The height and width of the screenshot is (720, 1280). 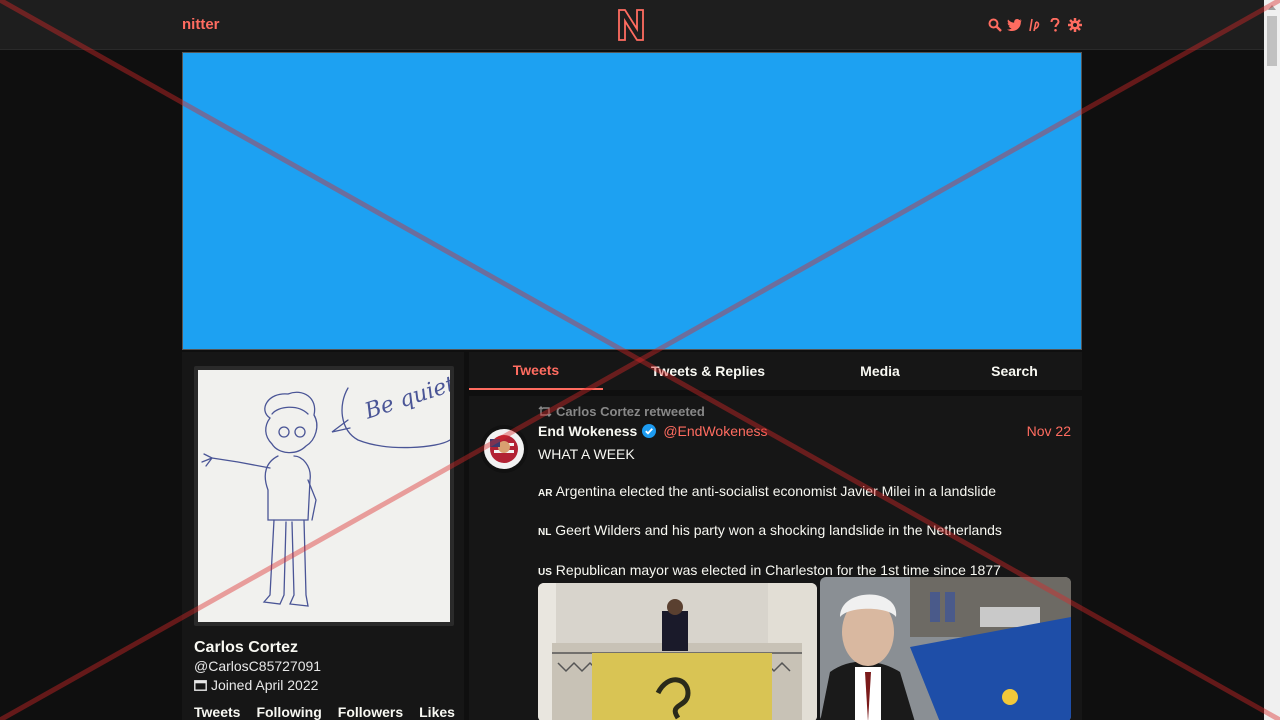 I want to click on profile-stats: Tweets Following Followers Likes, so click(x=324, y=712).